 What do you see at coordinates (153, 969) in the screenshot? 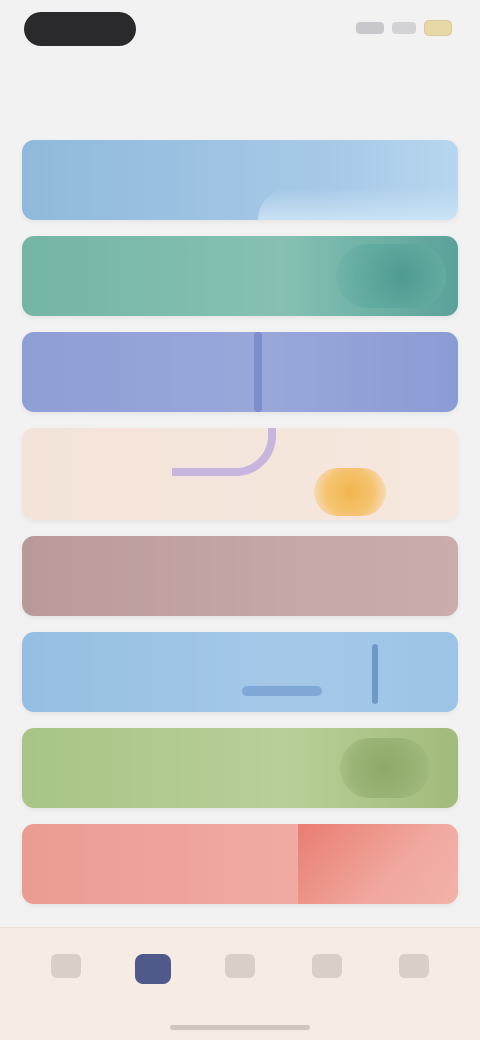
I see `calendar-icon` at bounding box center [153, 969].